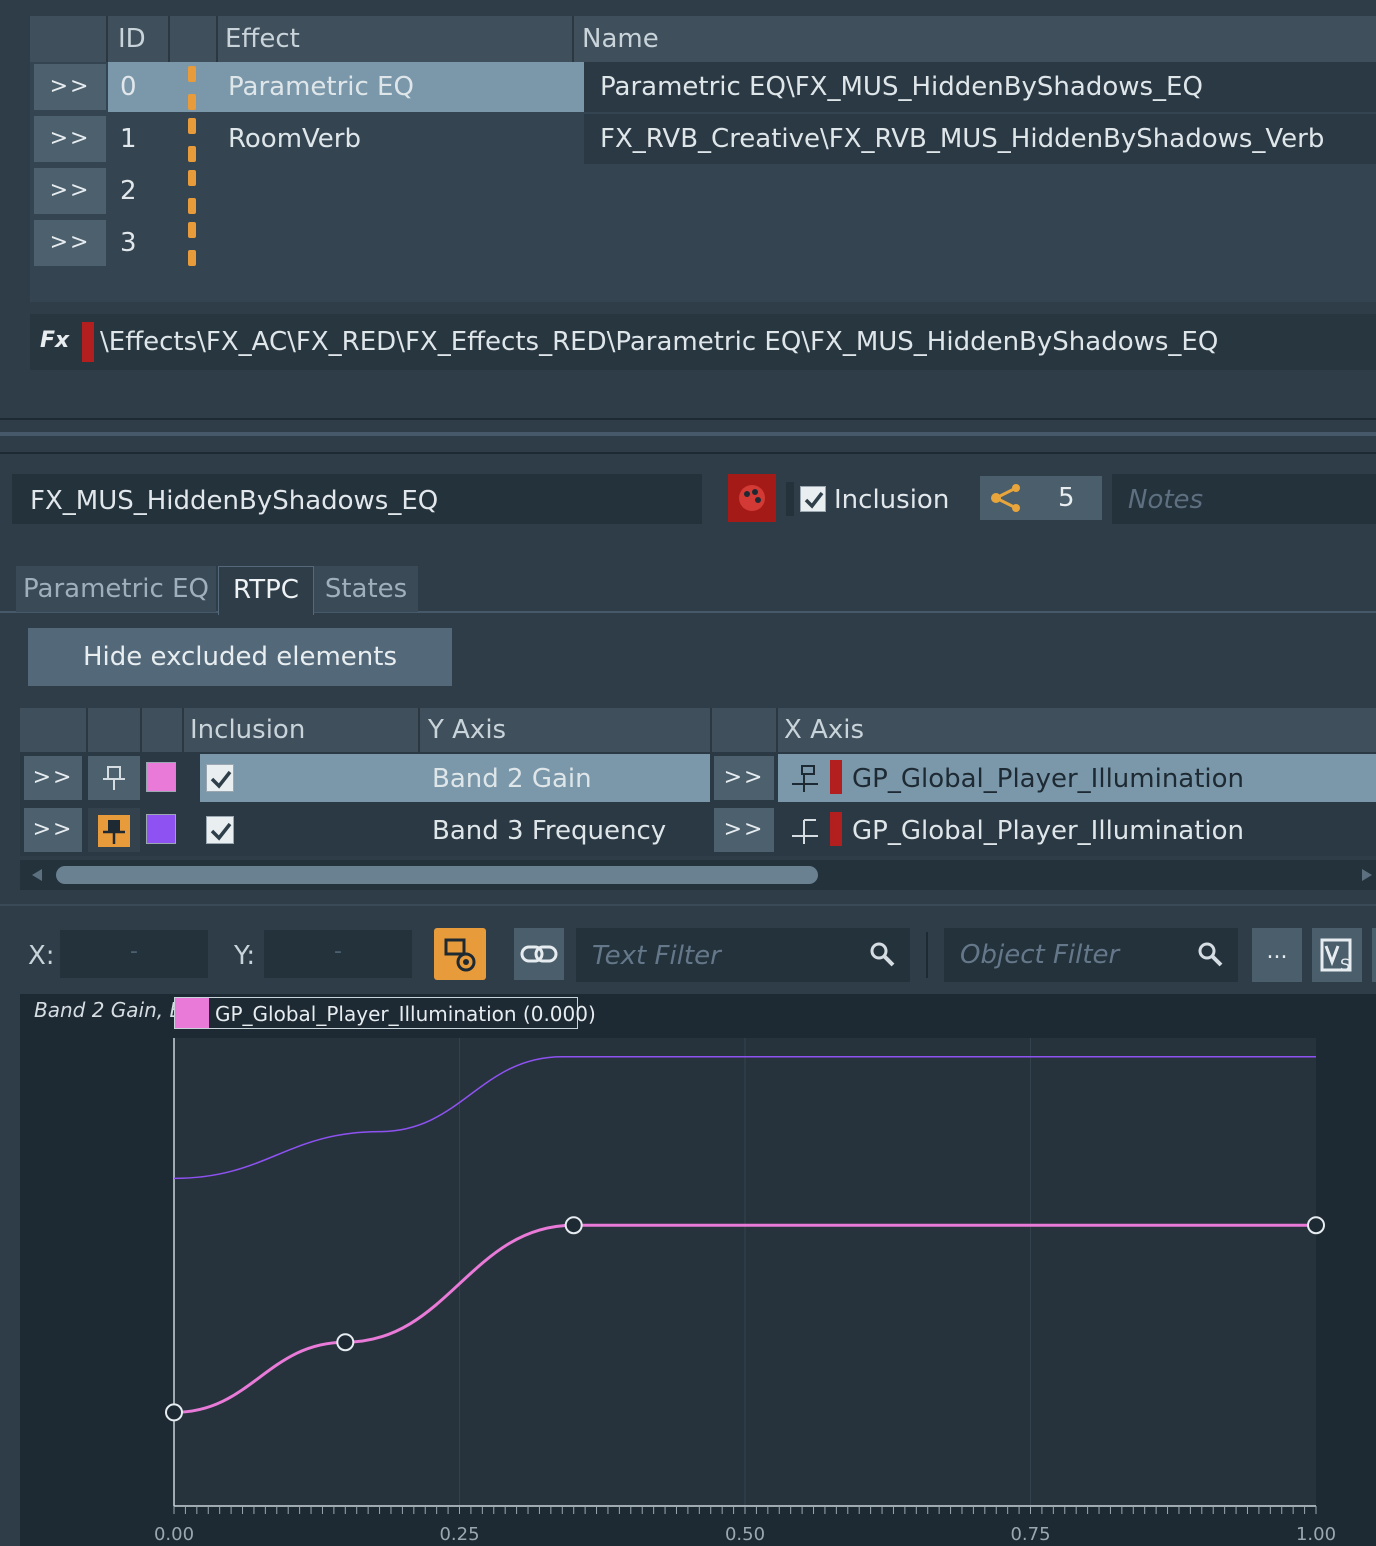 This screenshot has height=1546, width=1376. I want to click on curve-legend: GP_Global_Player_Illumination (0.000), so click(385, 1013).